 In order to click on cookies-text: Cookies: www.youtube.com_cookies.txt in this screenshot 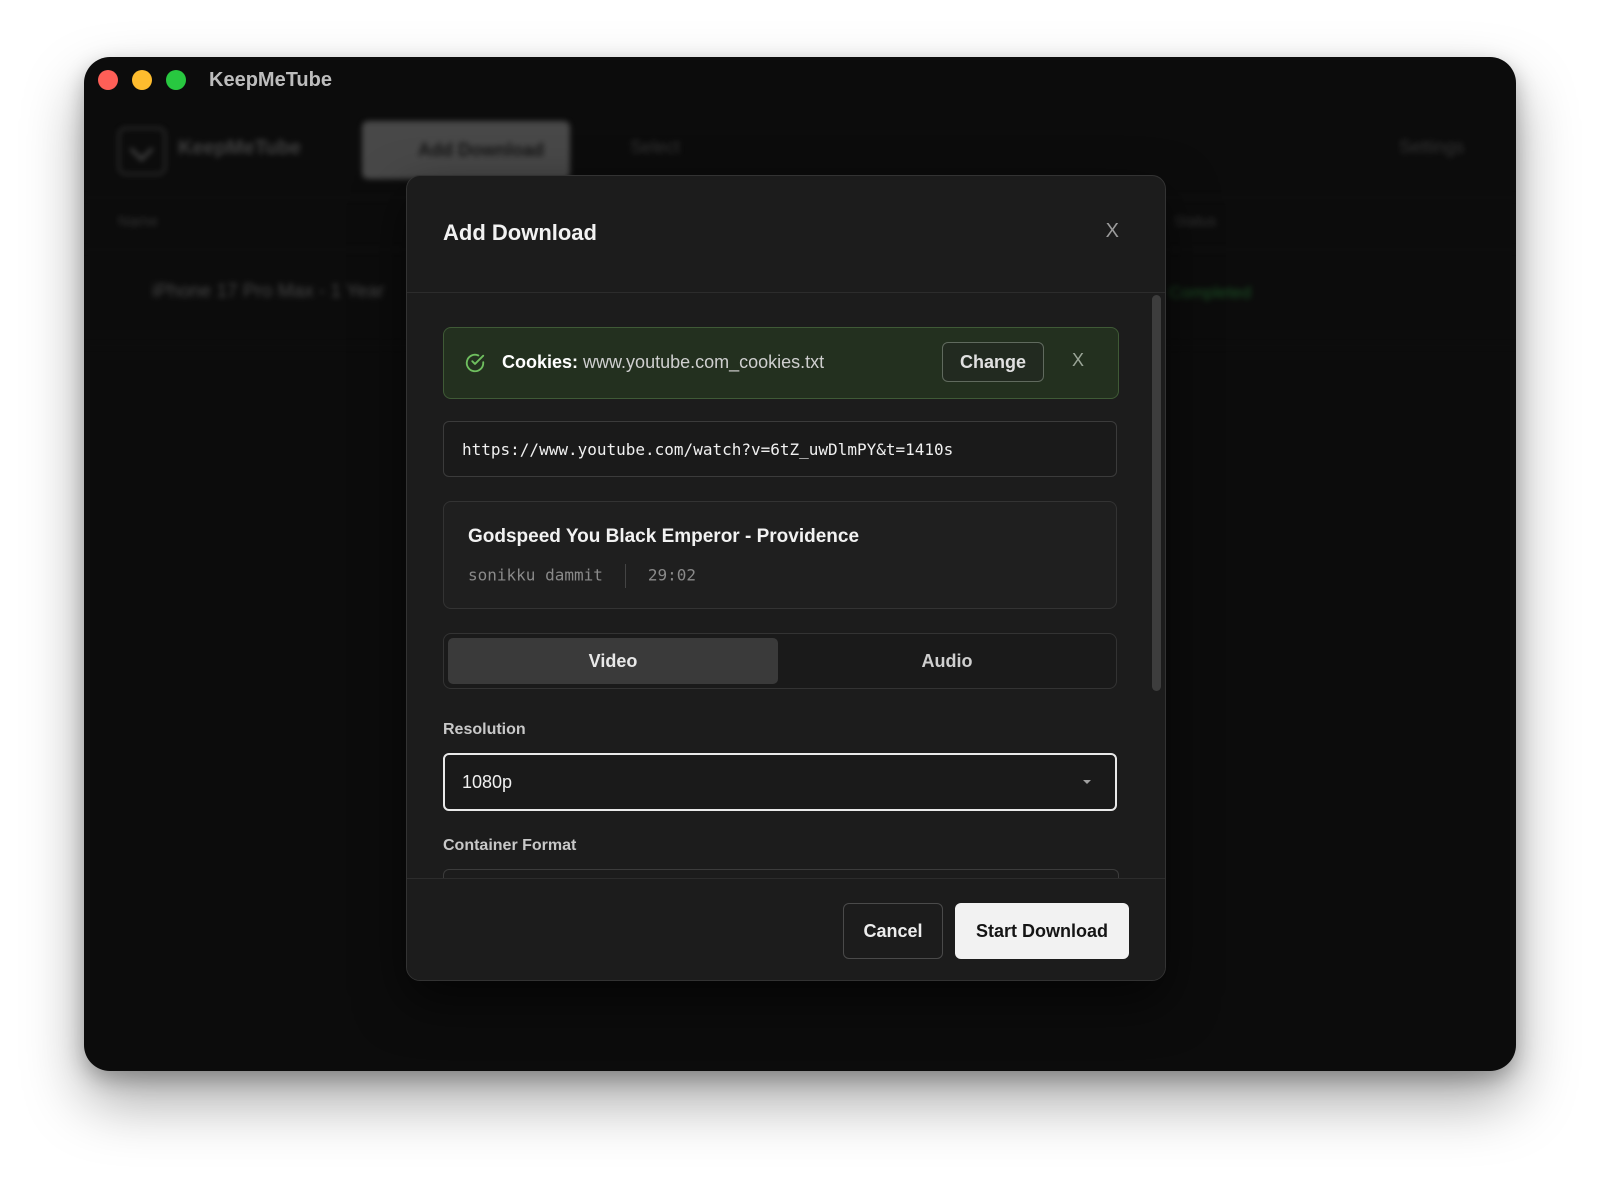, I will do `click(663, 362)`.